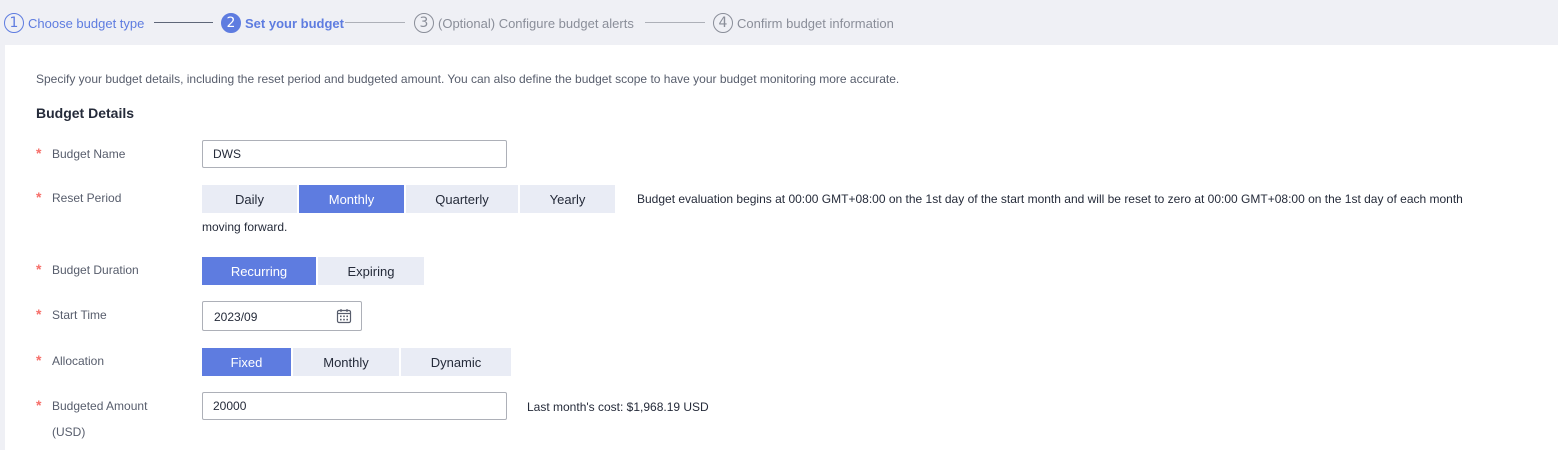 The image size is (1558, 450). I want to click on reset-period-quarterly: Quarterly, so click(462, 199).